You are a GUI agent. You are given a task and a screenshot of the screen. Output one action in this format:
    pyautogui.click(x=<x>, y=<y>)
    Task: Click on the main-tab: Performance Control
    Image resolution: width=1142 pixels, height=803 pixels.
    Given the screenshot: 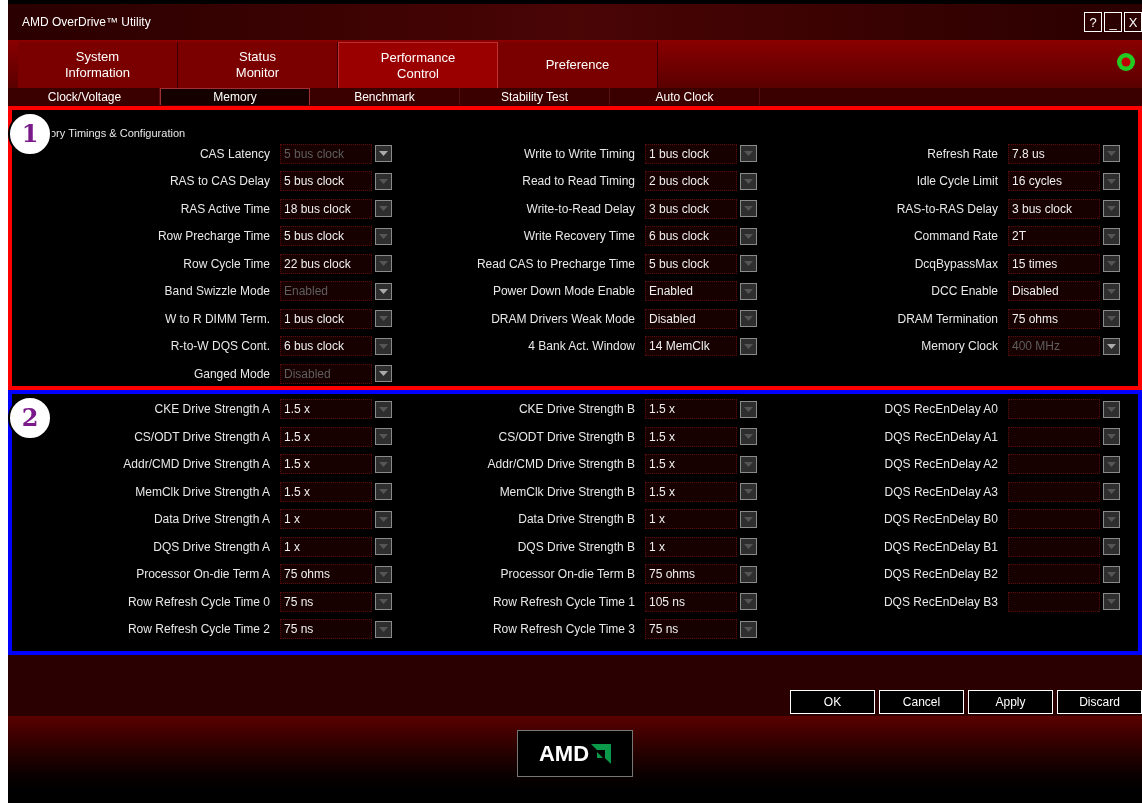 What is the action you would take?
    pyautogui.click(x=418, y=65)
    